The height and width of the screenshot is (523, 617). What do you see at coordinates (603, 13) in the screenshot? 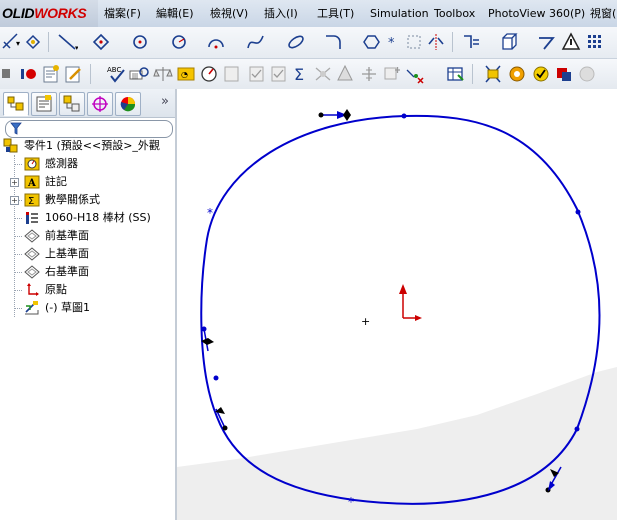
I see `menu-window: 視窗(` at bounding box center [603, 13].